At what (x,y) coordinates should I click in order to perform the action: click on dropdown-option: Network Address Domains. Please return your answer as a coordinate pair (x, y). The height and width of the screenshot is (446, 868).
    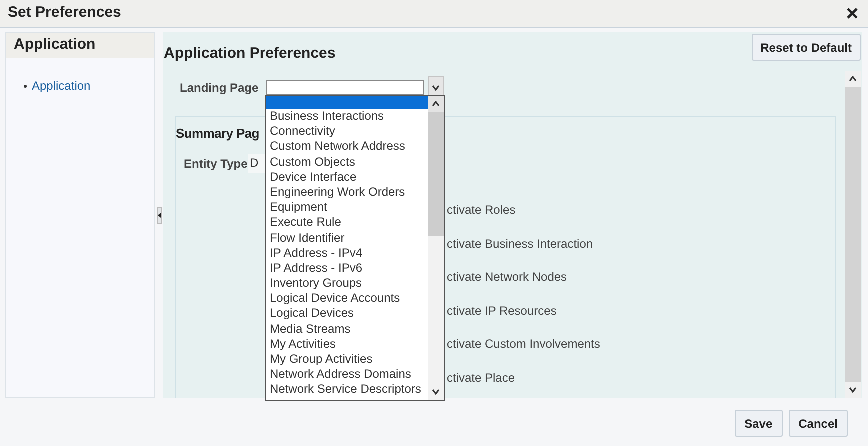
    Looking at the image, I should click on (347, 374).